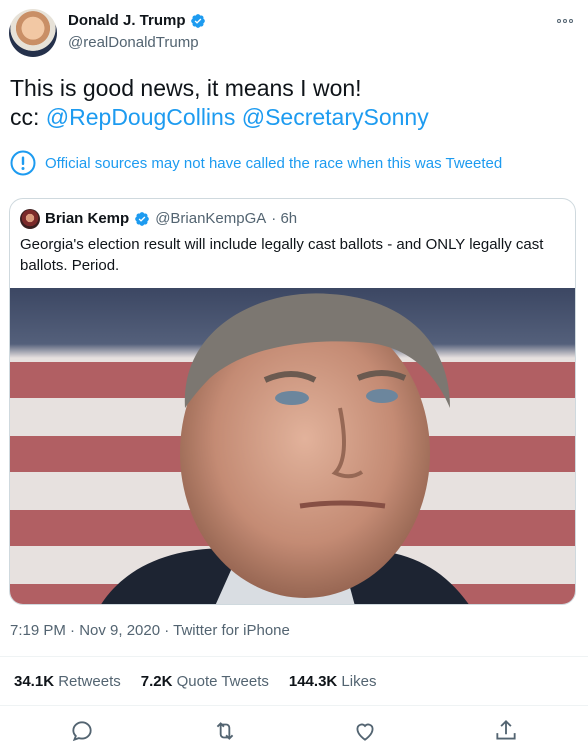  I want to click on author-handle: @realDonaldTrump, so click(133, 43).